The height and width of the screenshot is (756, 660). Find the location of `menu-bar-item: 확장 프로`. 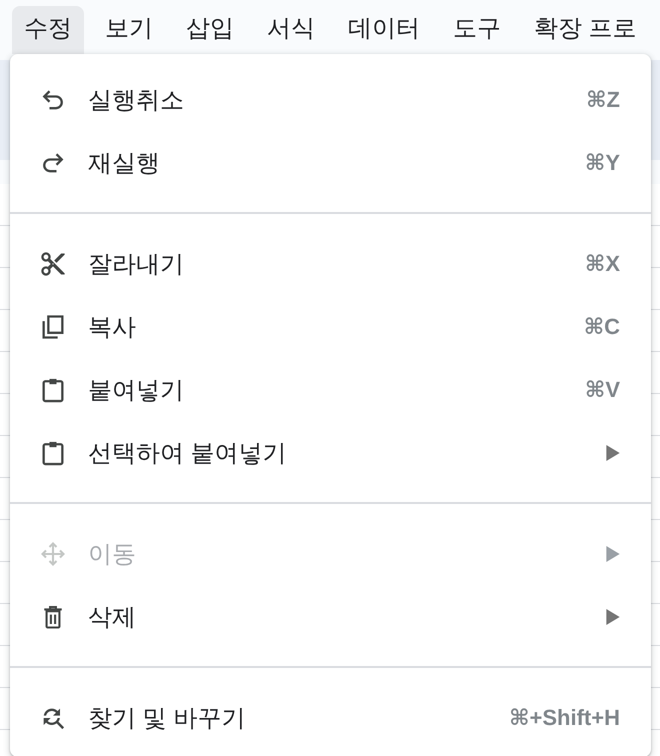

menu-bar-item: 확장 프로 is located at coordinates (585, 30).